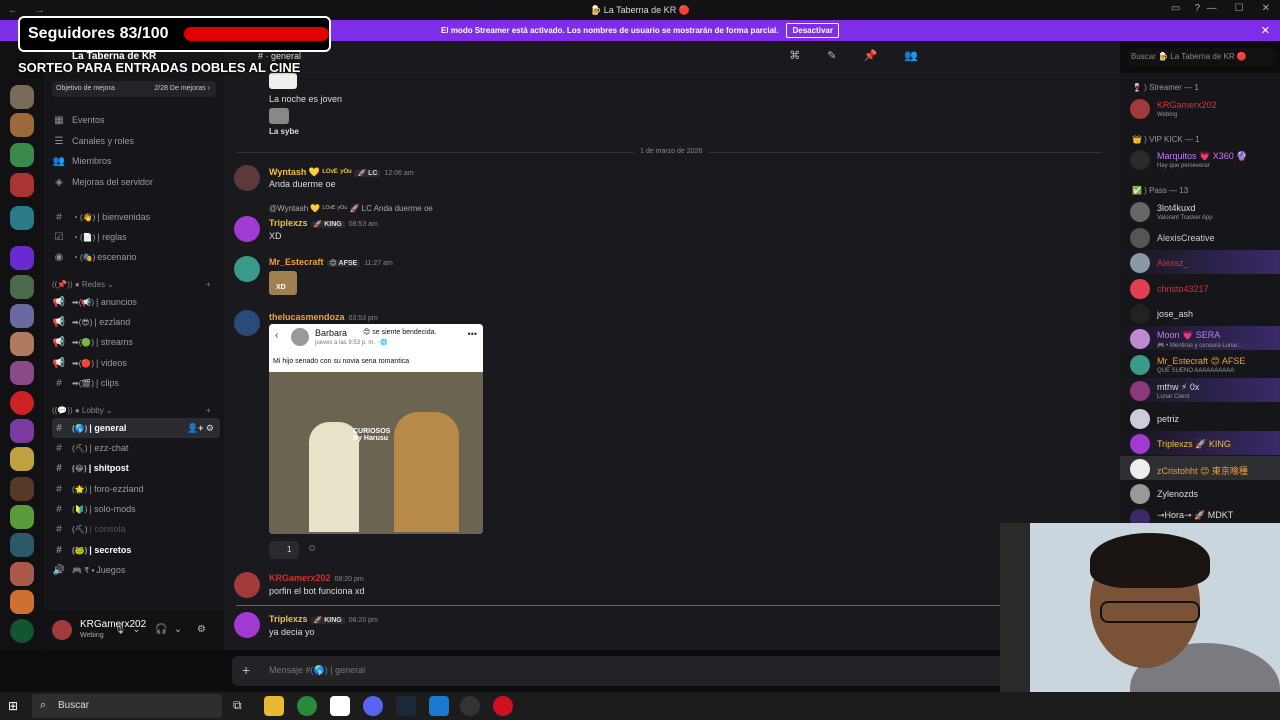 This screenshot has height=720, width=1280. I want to click on add-reaction-icon: ☺, so click(312, 548).